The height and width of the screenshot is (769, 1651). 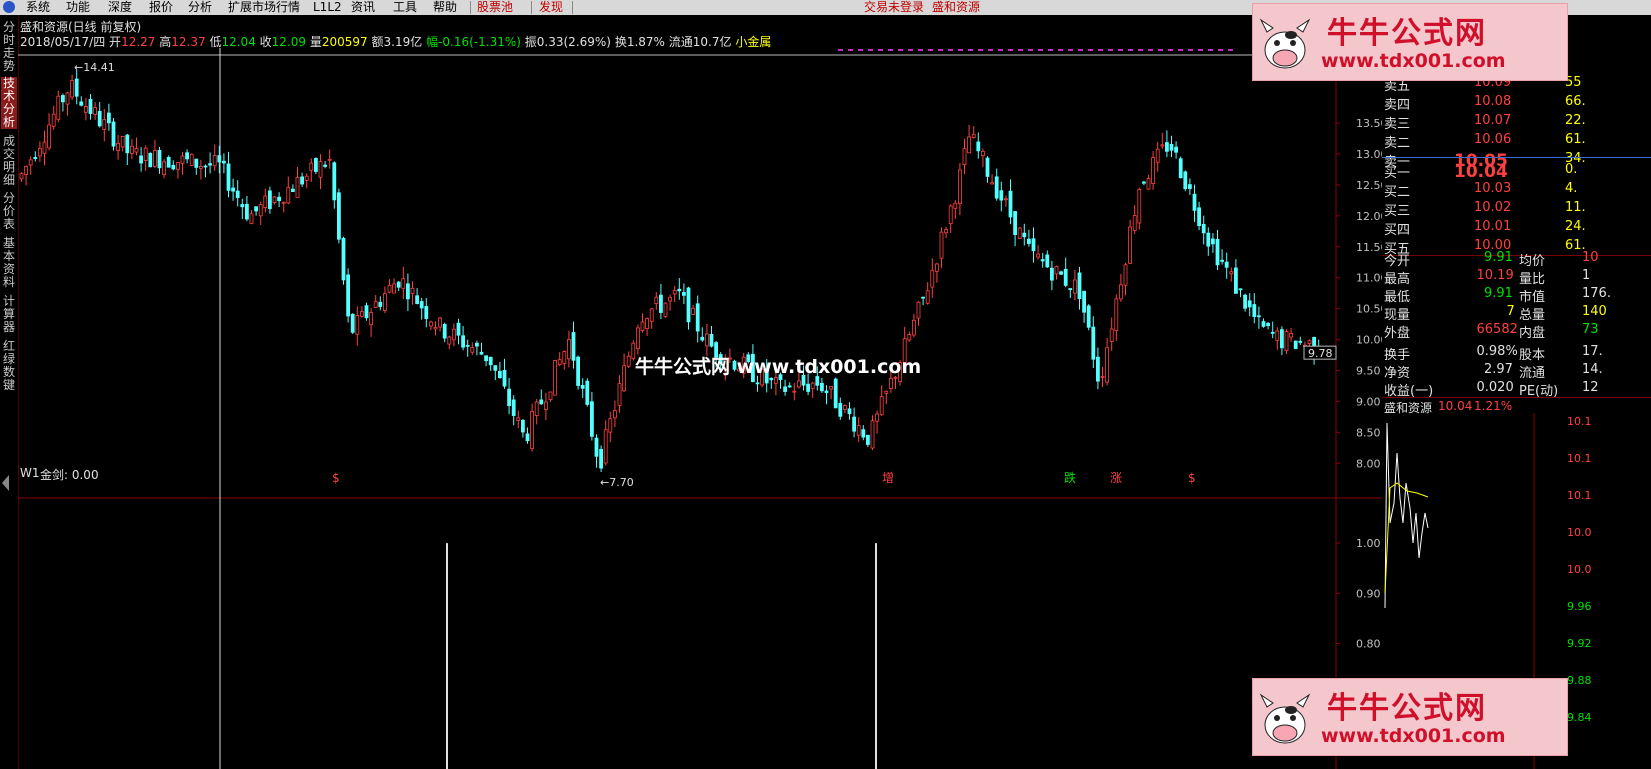 What do you see at coordinates (9, 211) in the screenshot?
I see `tab-price-distribution: 分价表` at bounding box center [9, 211].